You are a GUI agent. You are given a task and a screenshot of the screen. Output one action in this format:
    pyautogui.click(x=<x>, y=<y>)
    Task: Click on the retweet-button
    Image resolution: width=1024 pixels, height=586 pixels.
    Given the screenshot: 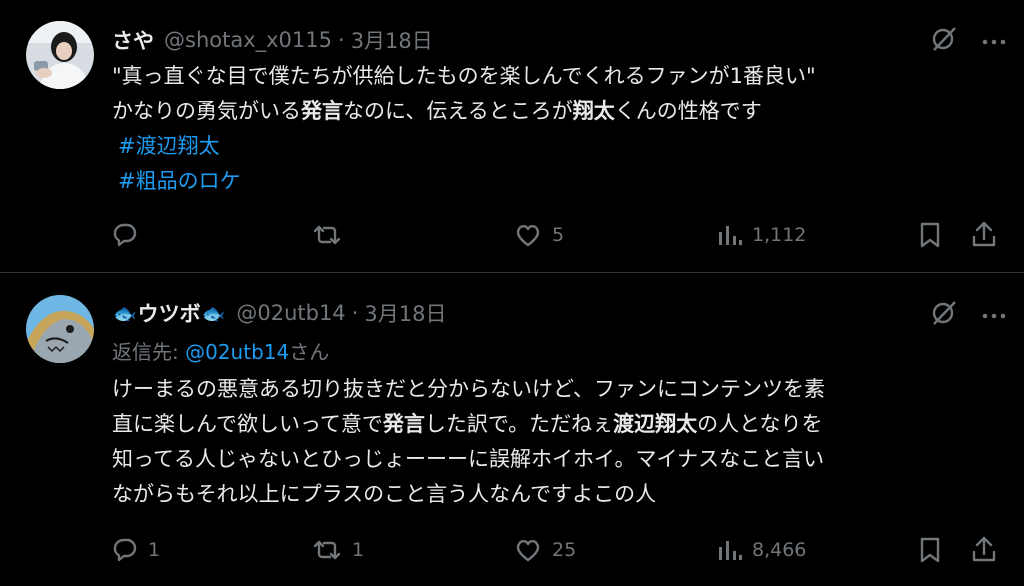 What is the action you would take?
    pyautogui.click(x=331, y=235)
    